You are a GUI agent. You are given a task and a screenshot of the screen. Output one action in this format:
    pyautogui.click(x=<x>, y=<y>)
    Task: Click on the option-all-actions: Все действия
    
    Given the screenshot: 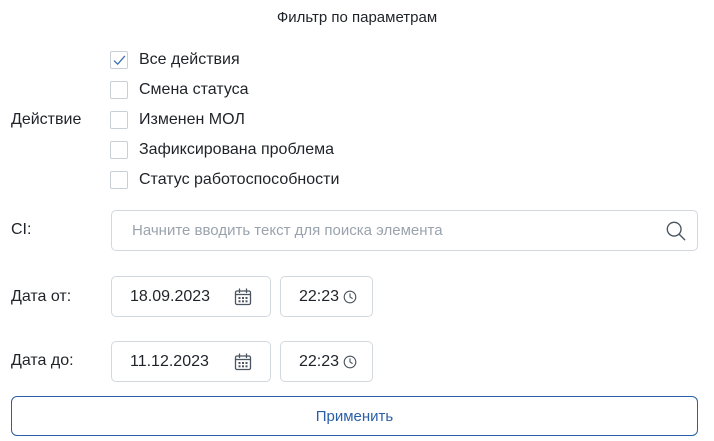 What is the action you would take?
    pyautogui.click(x=224, y=60)
    